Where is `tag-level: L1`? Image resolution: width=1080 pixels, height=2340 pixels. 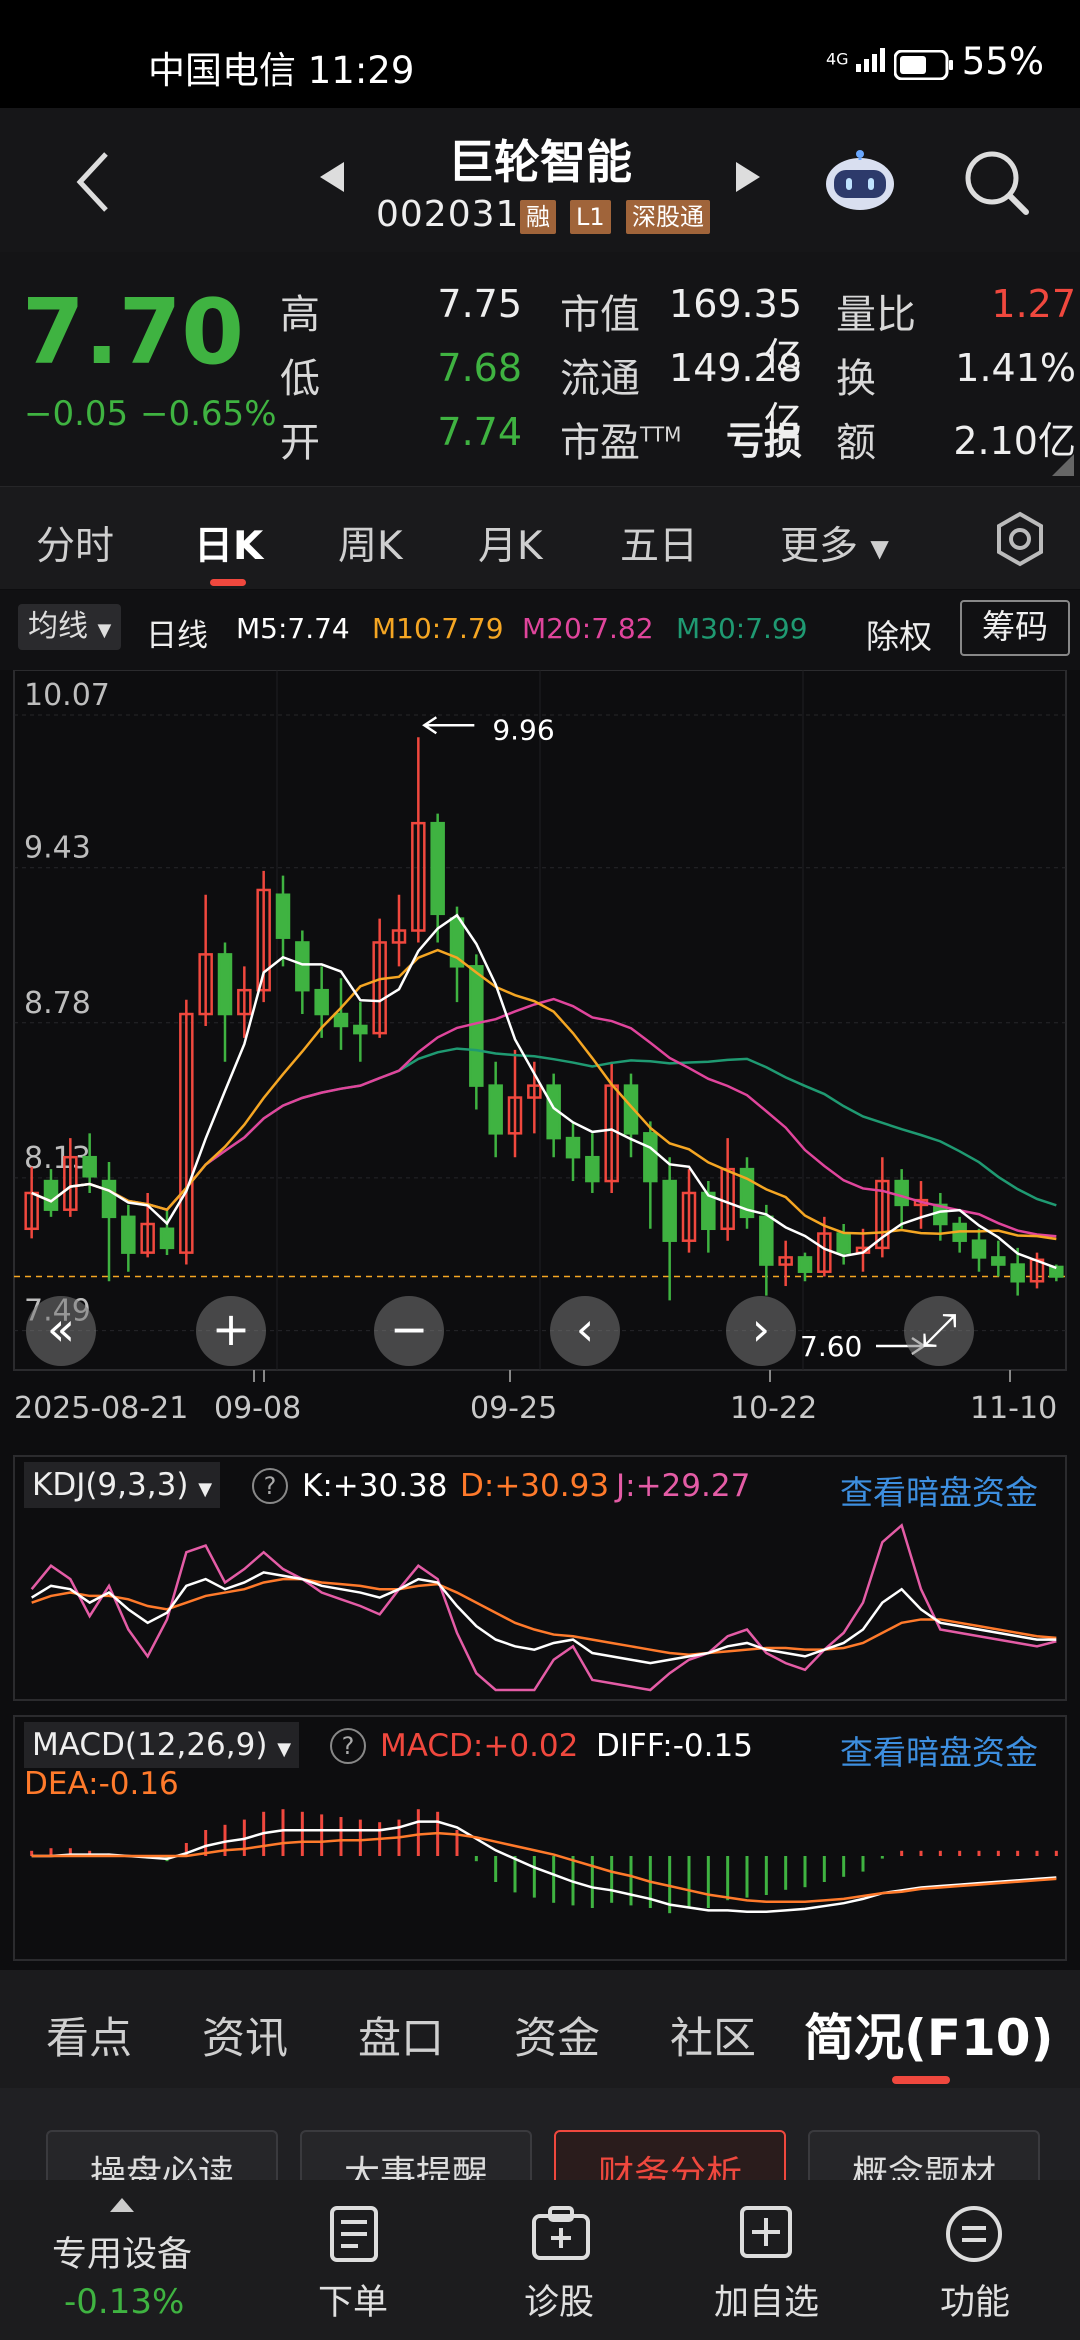
tag-level: L1 is located at coordinates (590, 217).